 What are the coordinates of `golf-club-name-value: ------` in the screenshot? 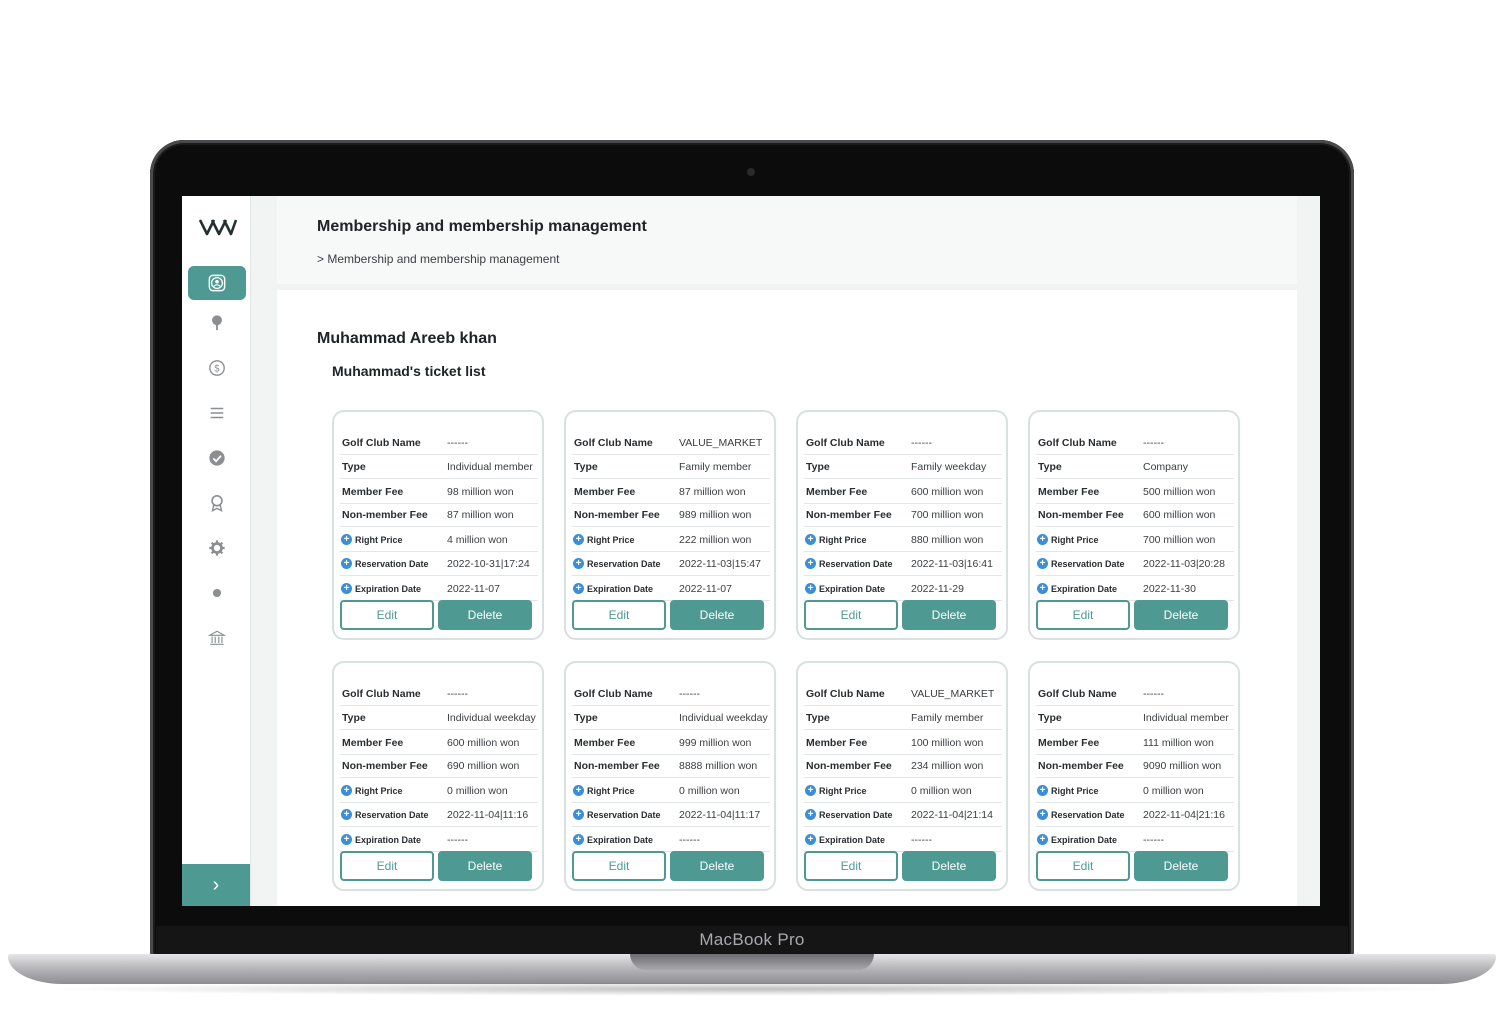 It's located at (457, 694).